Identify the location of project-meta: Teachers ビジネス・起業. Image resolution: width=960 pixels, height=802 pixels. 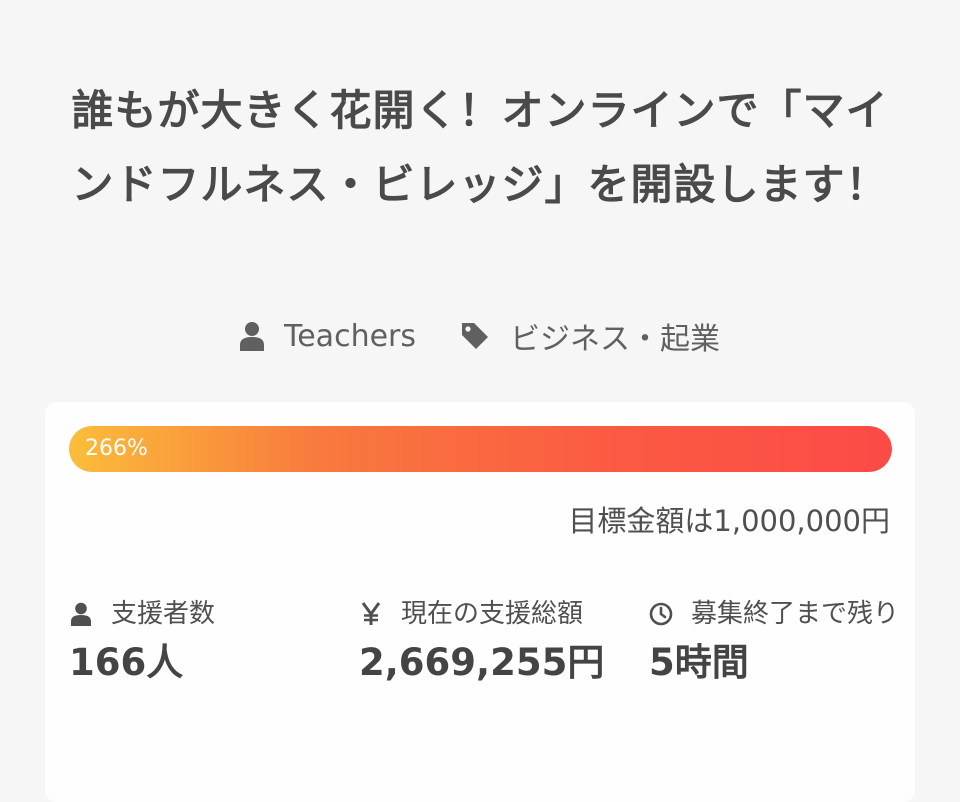
(480, 336).